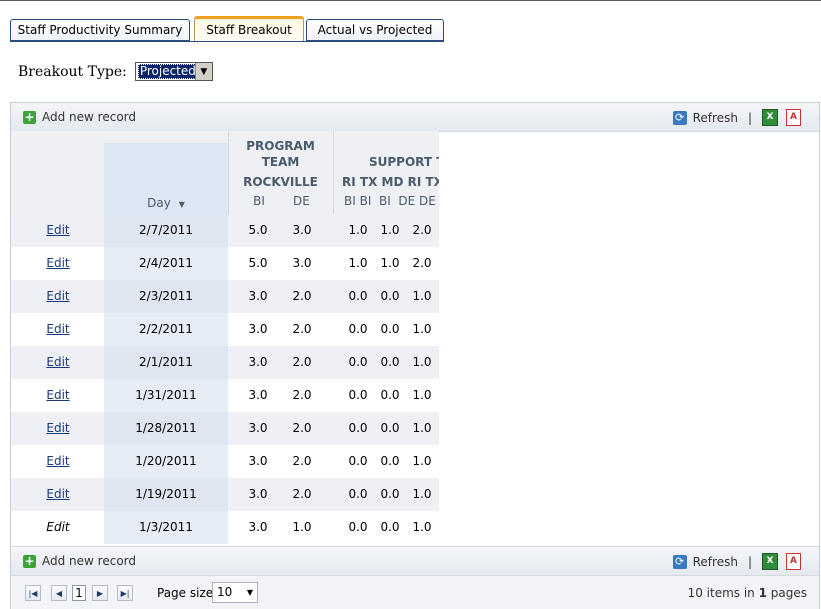  Describe the element at coordinates (166, 494) in the screenshot. I see `day-cell: 1/19/2011` at that location.